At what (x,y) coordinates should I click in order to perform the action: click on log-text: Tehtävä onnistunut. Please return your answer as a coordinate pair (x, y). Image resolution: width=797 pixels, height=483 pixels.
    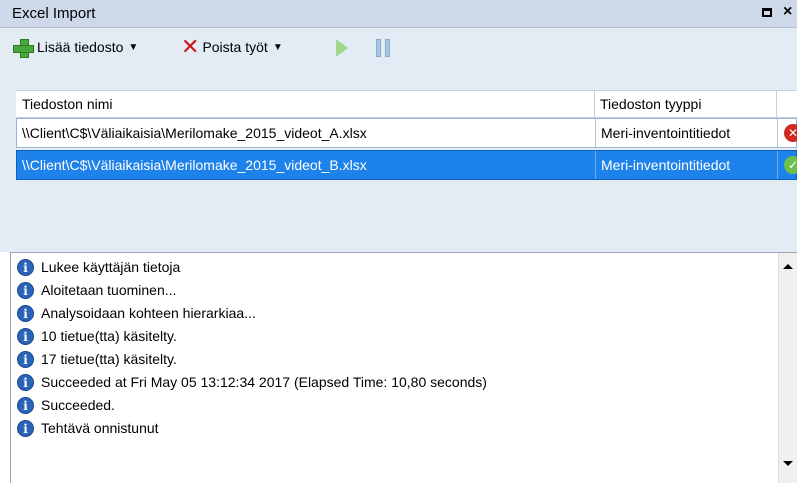
    Looking at the image, I should click on (100, 428).